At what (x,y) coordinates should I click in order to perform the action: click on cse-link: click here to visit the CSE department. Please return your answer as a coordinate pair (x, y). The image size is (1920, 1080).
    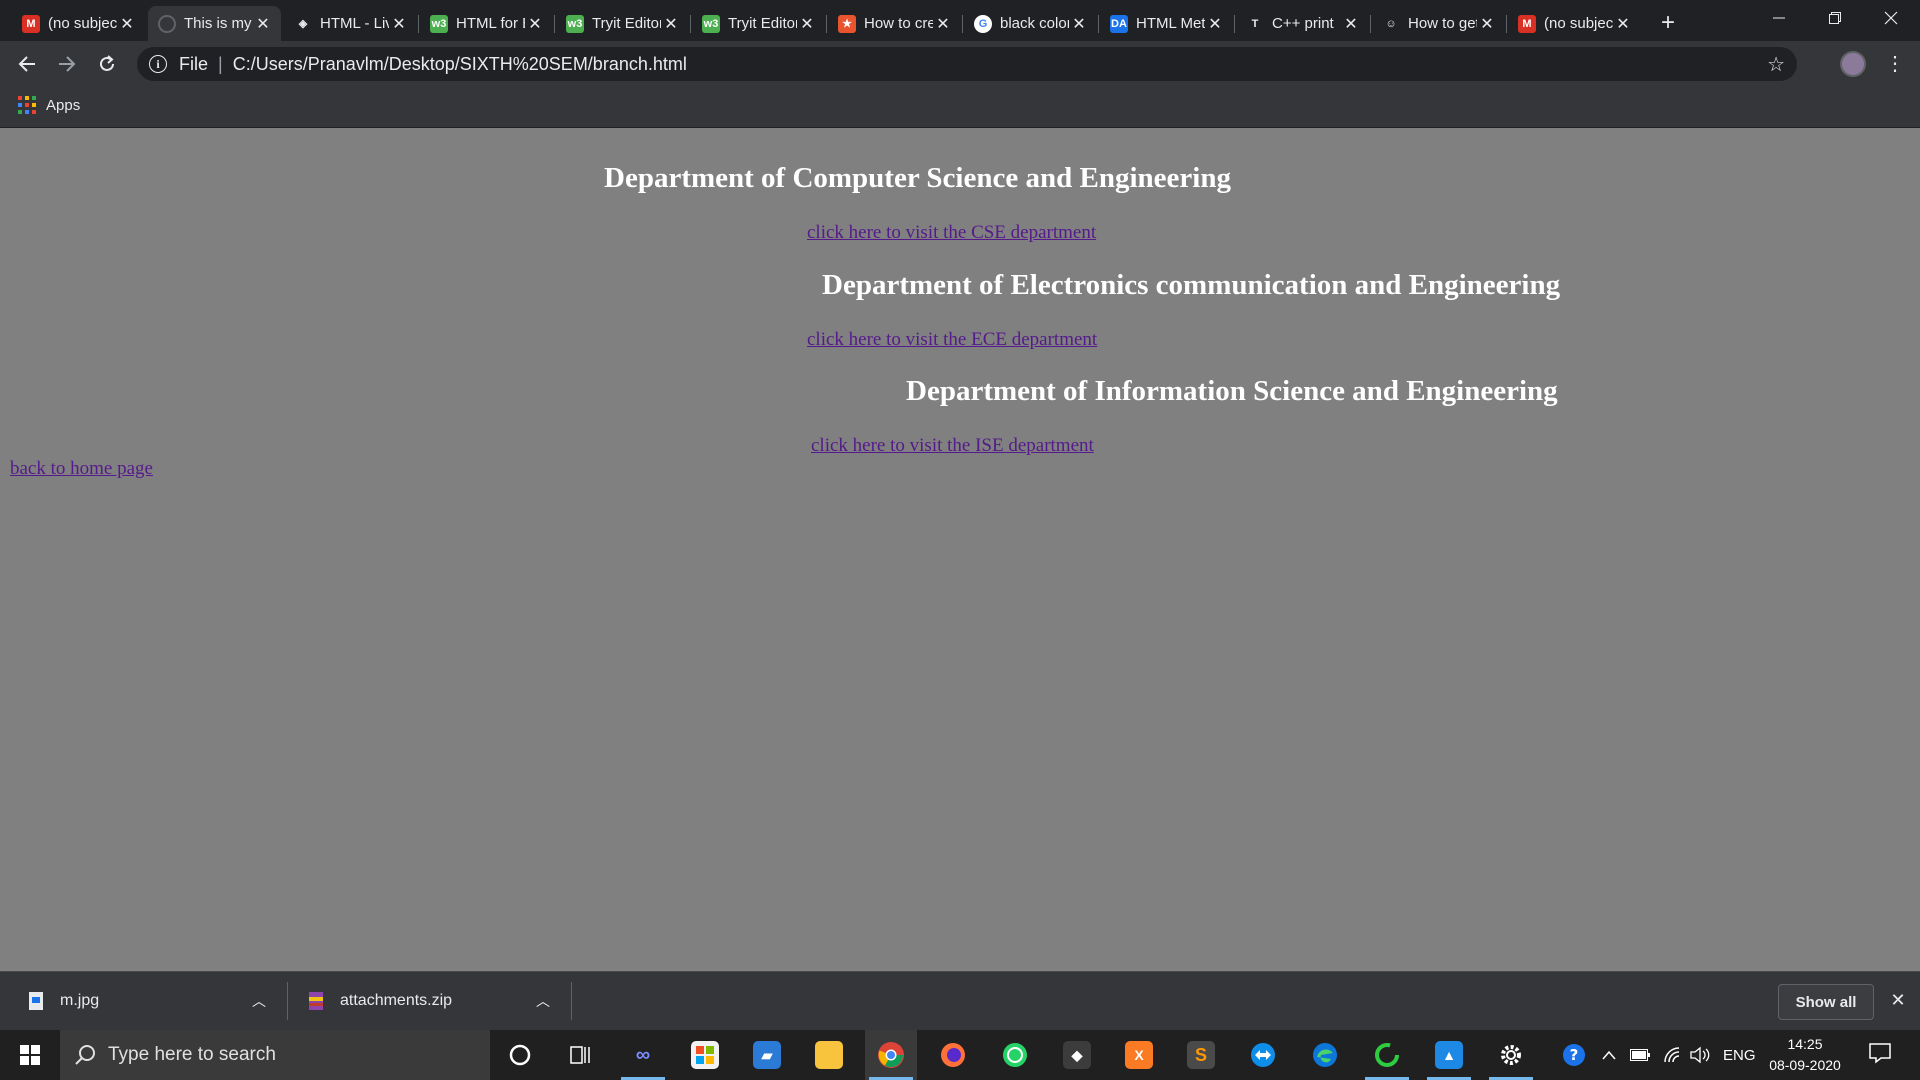
    Looking at the image, I should click on (951, 233).